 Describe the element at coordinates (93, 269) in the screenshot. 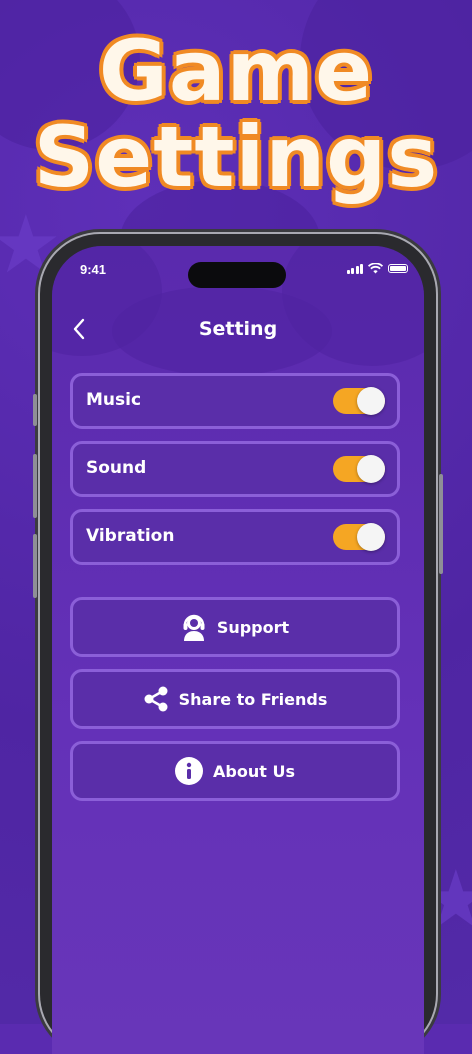

I see `status-time: 9:41` at that location.